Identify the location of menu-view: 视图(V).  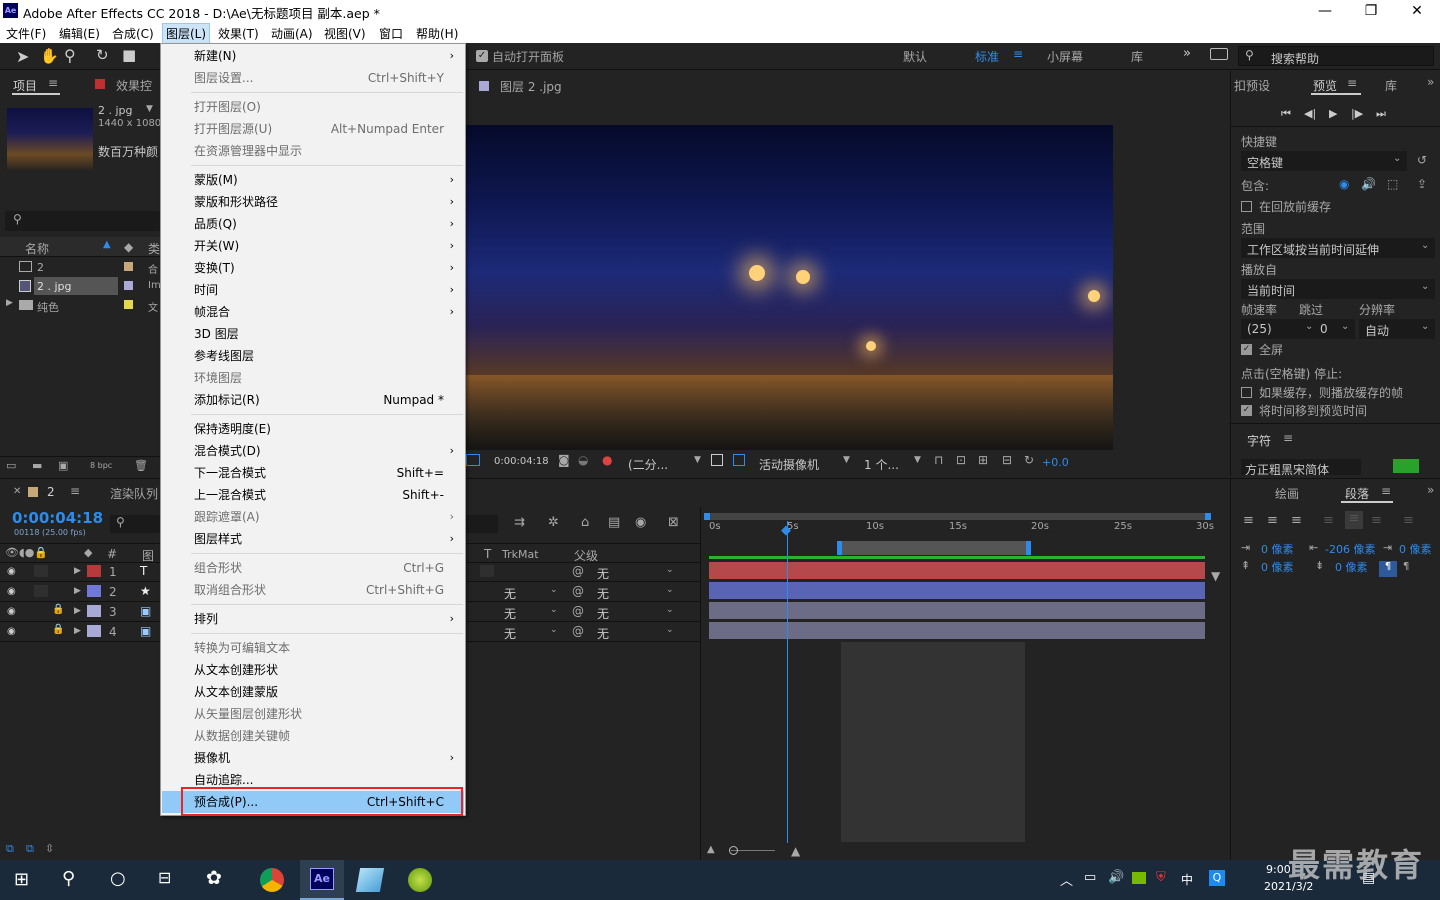
(345, 33).